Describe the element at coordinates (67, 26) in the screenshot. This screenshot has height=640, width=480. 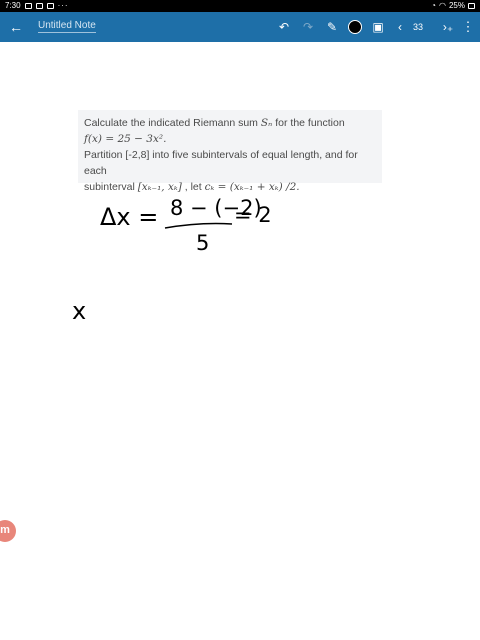
I see `note-title: Untitled Note` at that location.